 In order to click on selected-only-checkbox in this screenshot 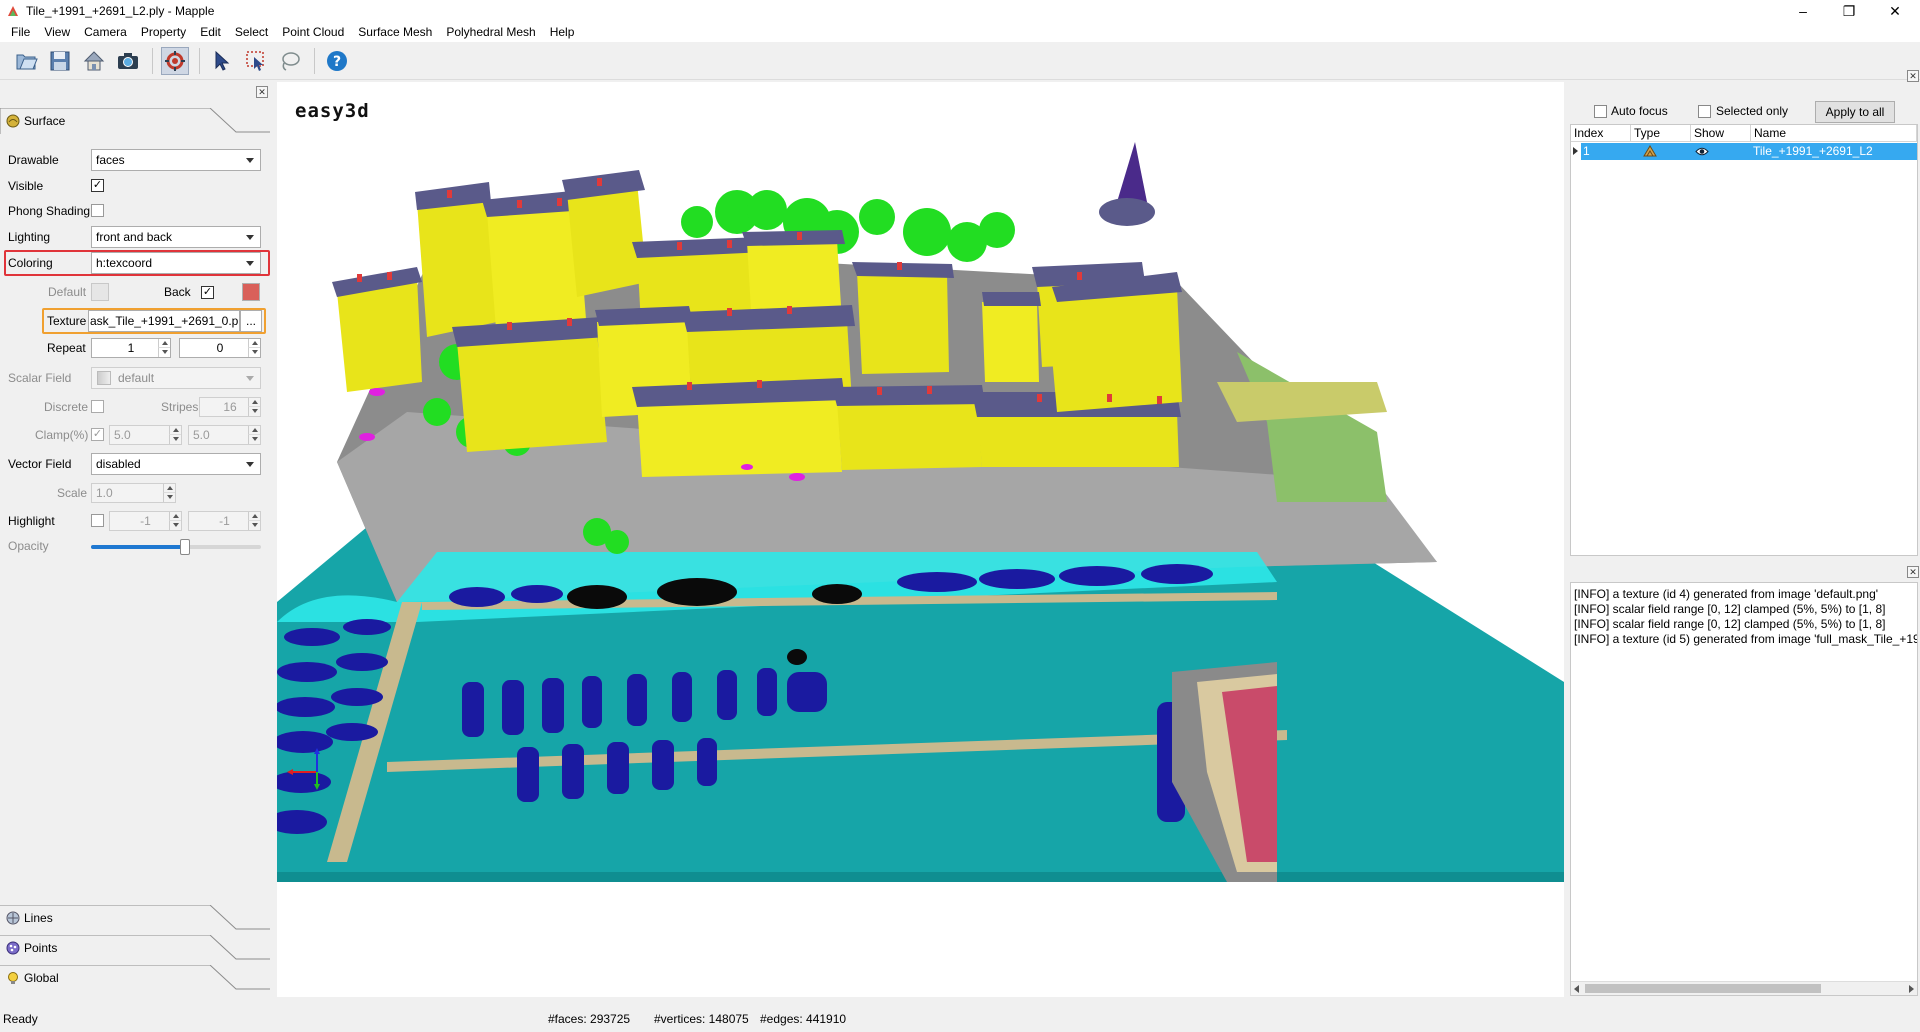, I will do `click(1704, 111)`.